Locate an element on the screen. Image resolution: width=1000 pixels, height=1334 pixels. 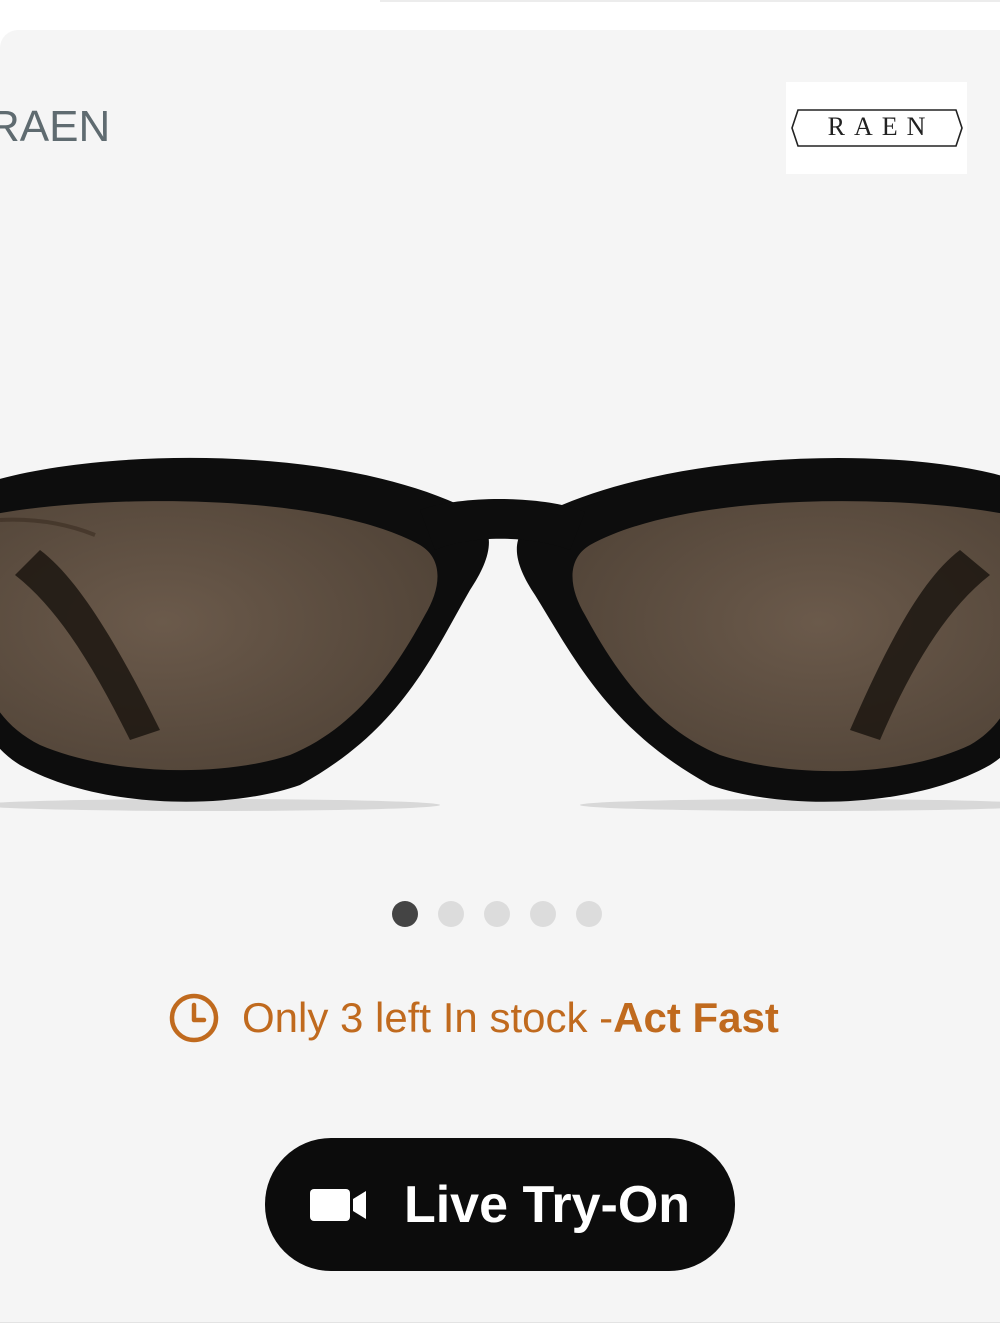
stock-message: Only 3 left In stock - is located at coordinates (428, 1017).